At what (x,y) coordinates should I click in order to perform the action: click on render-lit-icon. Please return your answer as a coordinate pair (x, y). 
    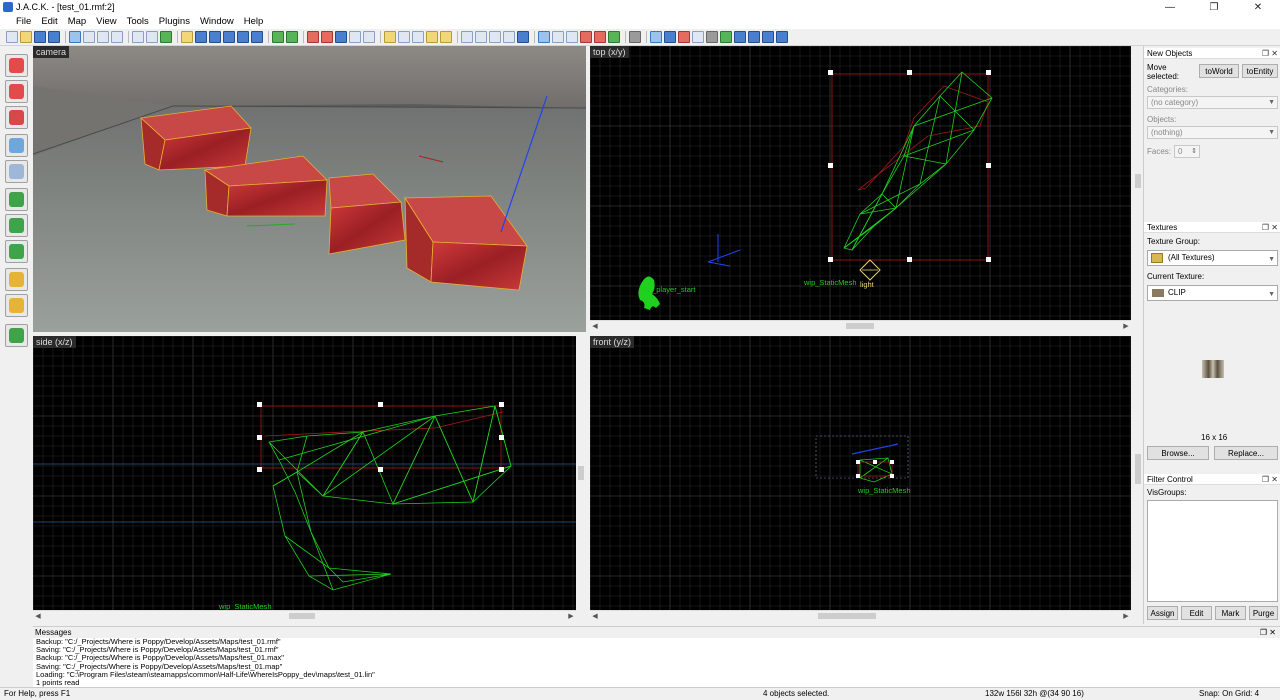
    Looking at the image, I should click on (698, 37).